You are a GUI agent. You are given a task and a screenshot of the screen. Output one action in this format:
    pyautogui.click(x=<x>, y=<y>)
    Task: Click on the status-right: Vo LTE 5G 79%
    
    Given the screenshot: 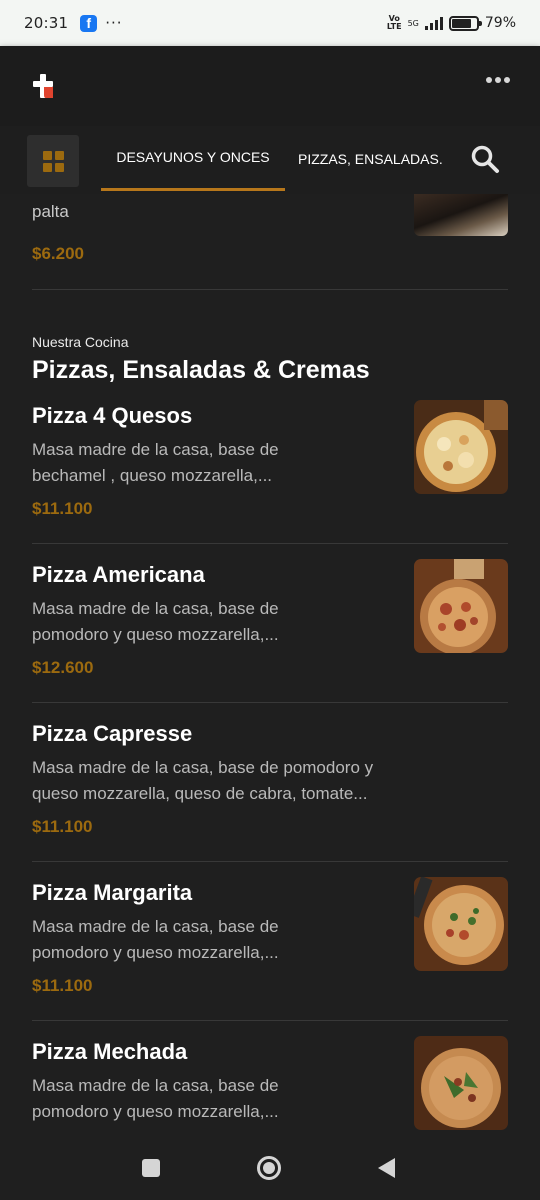 What is the action you would take?
    pyautogui.click(x=451, y=23)
    